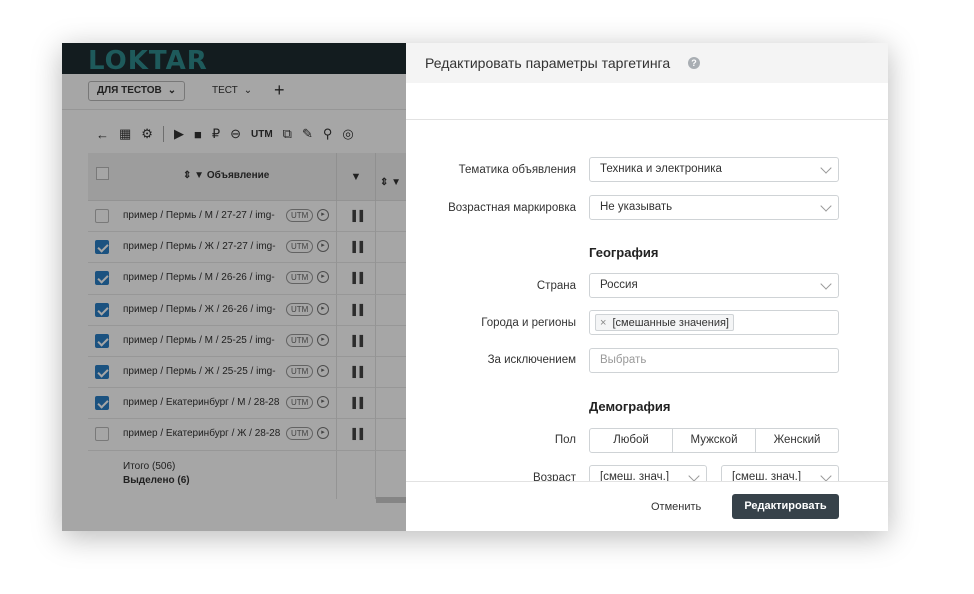 The width and height of the screenshot is (974, 594). Describe the element at coordinates (517, 170) in the screenshot. I see `topic-label: Тематика объявления` at that location.